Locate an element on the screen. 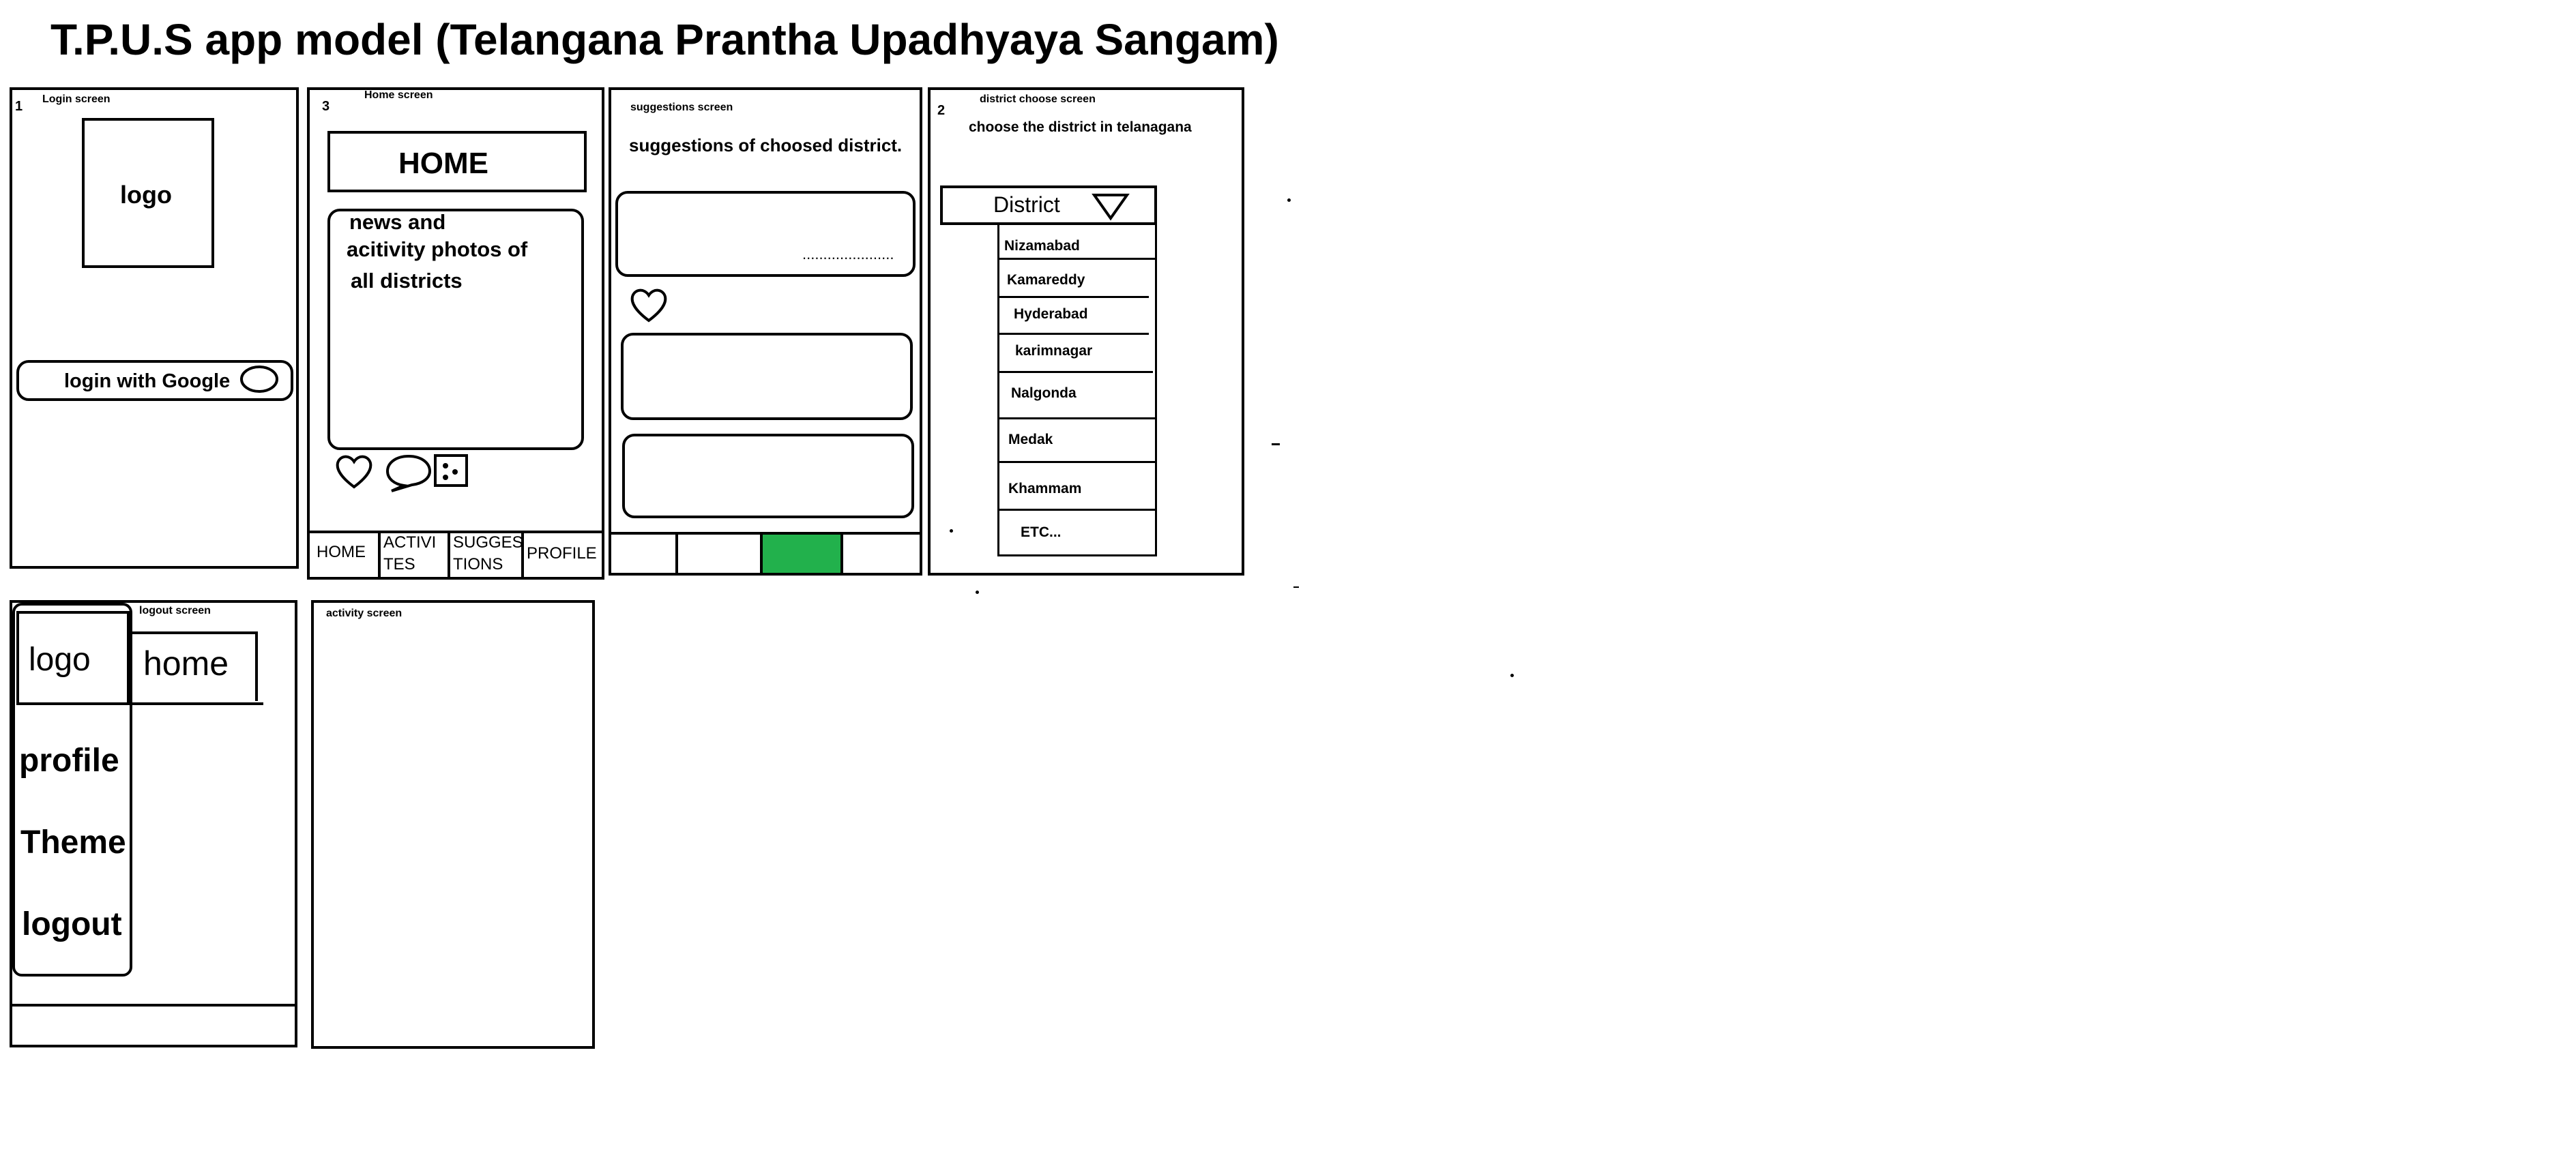  nav-activities-label-line1: ACTIVI is located at coordinates (410, 542).